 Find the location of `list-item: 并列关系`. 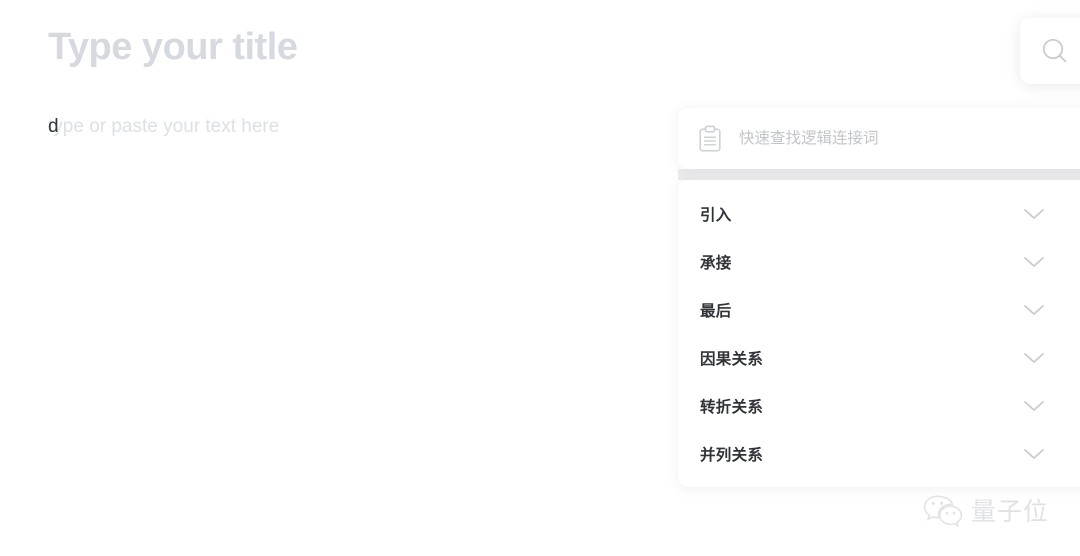

list-item: 并列关系 is located at coordinates (879, 454).